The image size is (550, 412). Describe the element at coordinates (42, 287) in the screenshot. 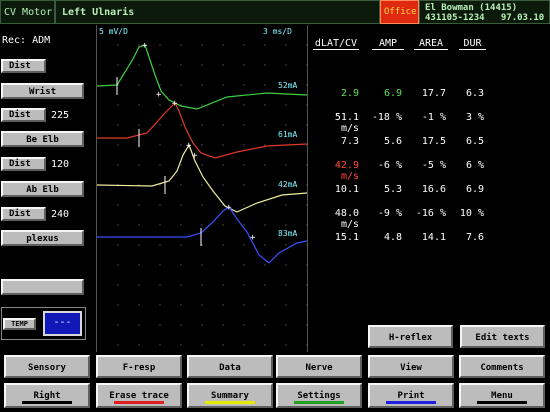

I see `empty-site-button` at that location.